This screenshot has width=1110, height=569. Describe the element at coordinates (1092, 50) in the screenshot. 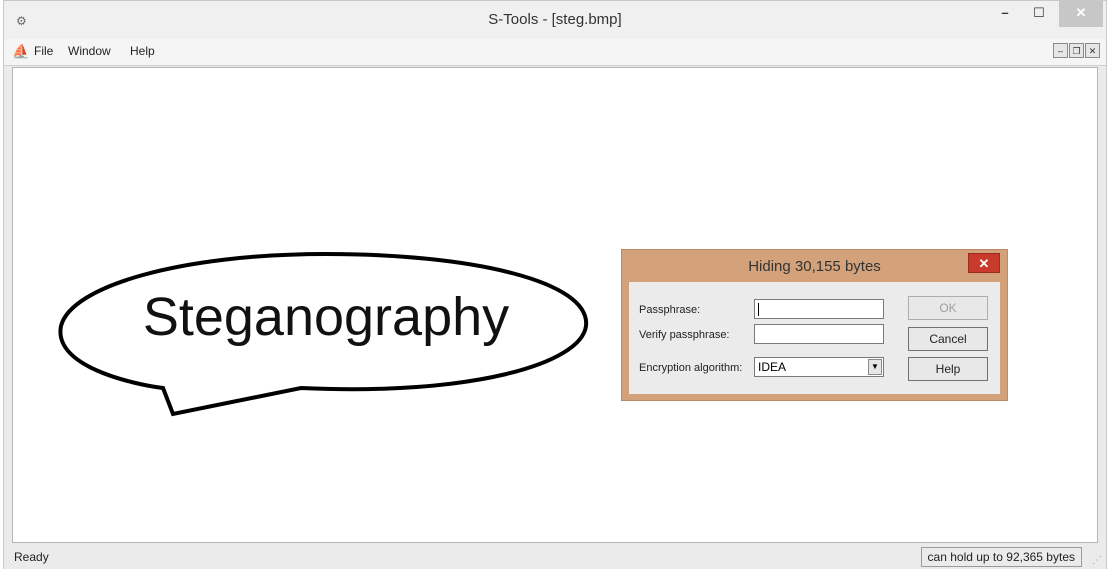

I see `mdi-close-button: ✕` at that location.